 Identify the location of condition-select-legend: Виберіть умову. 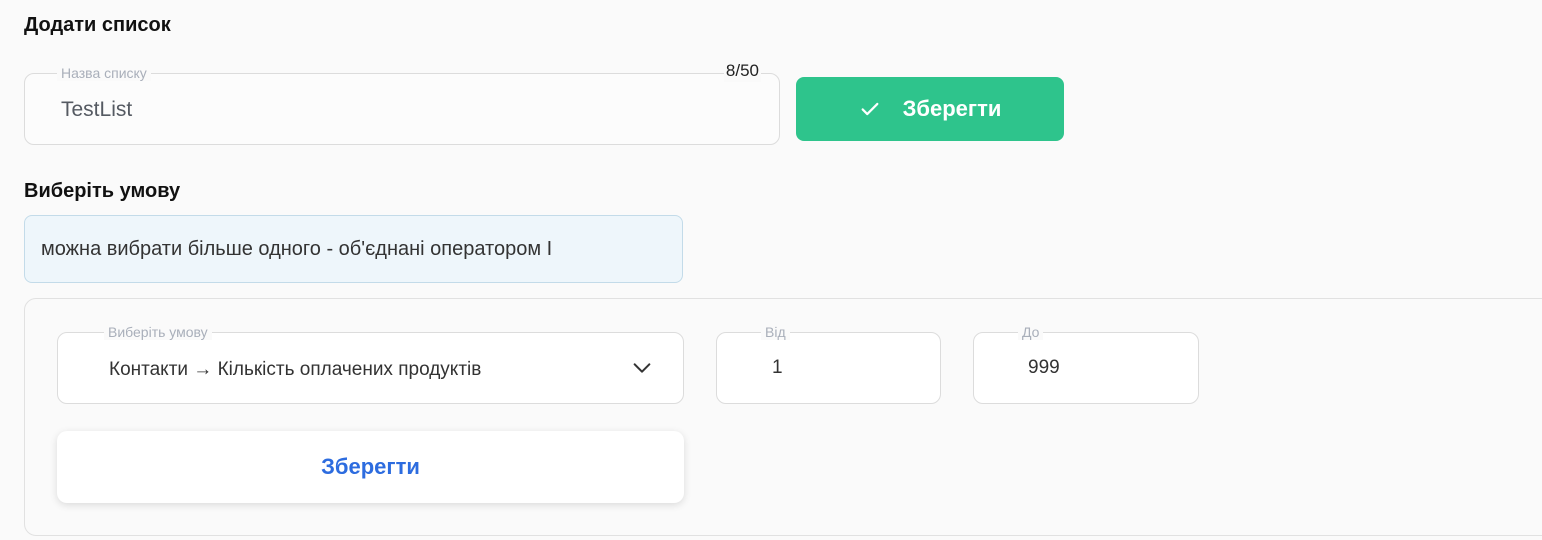
(158, 332).